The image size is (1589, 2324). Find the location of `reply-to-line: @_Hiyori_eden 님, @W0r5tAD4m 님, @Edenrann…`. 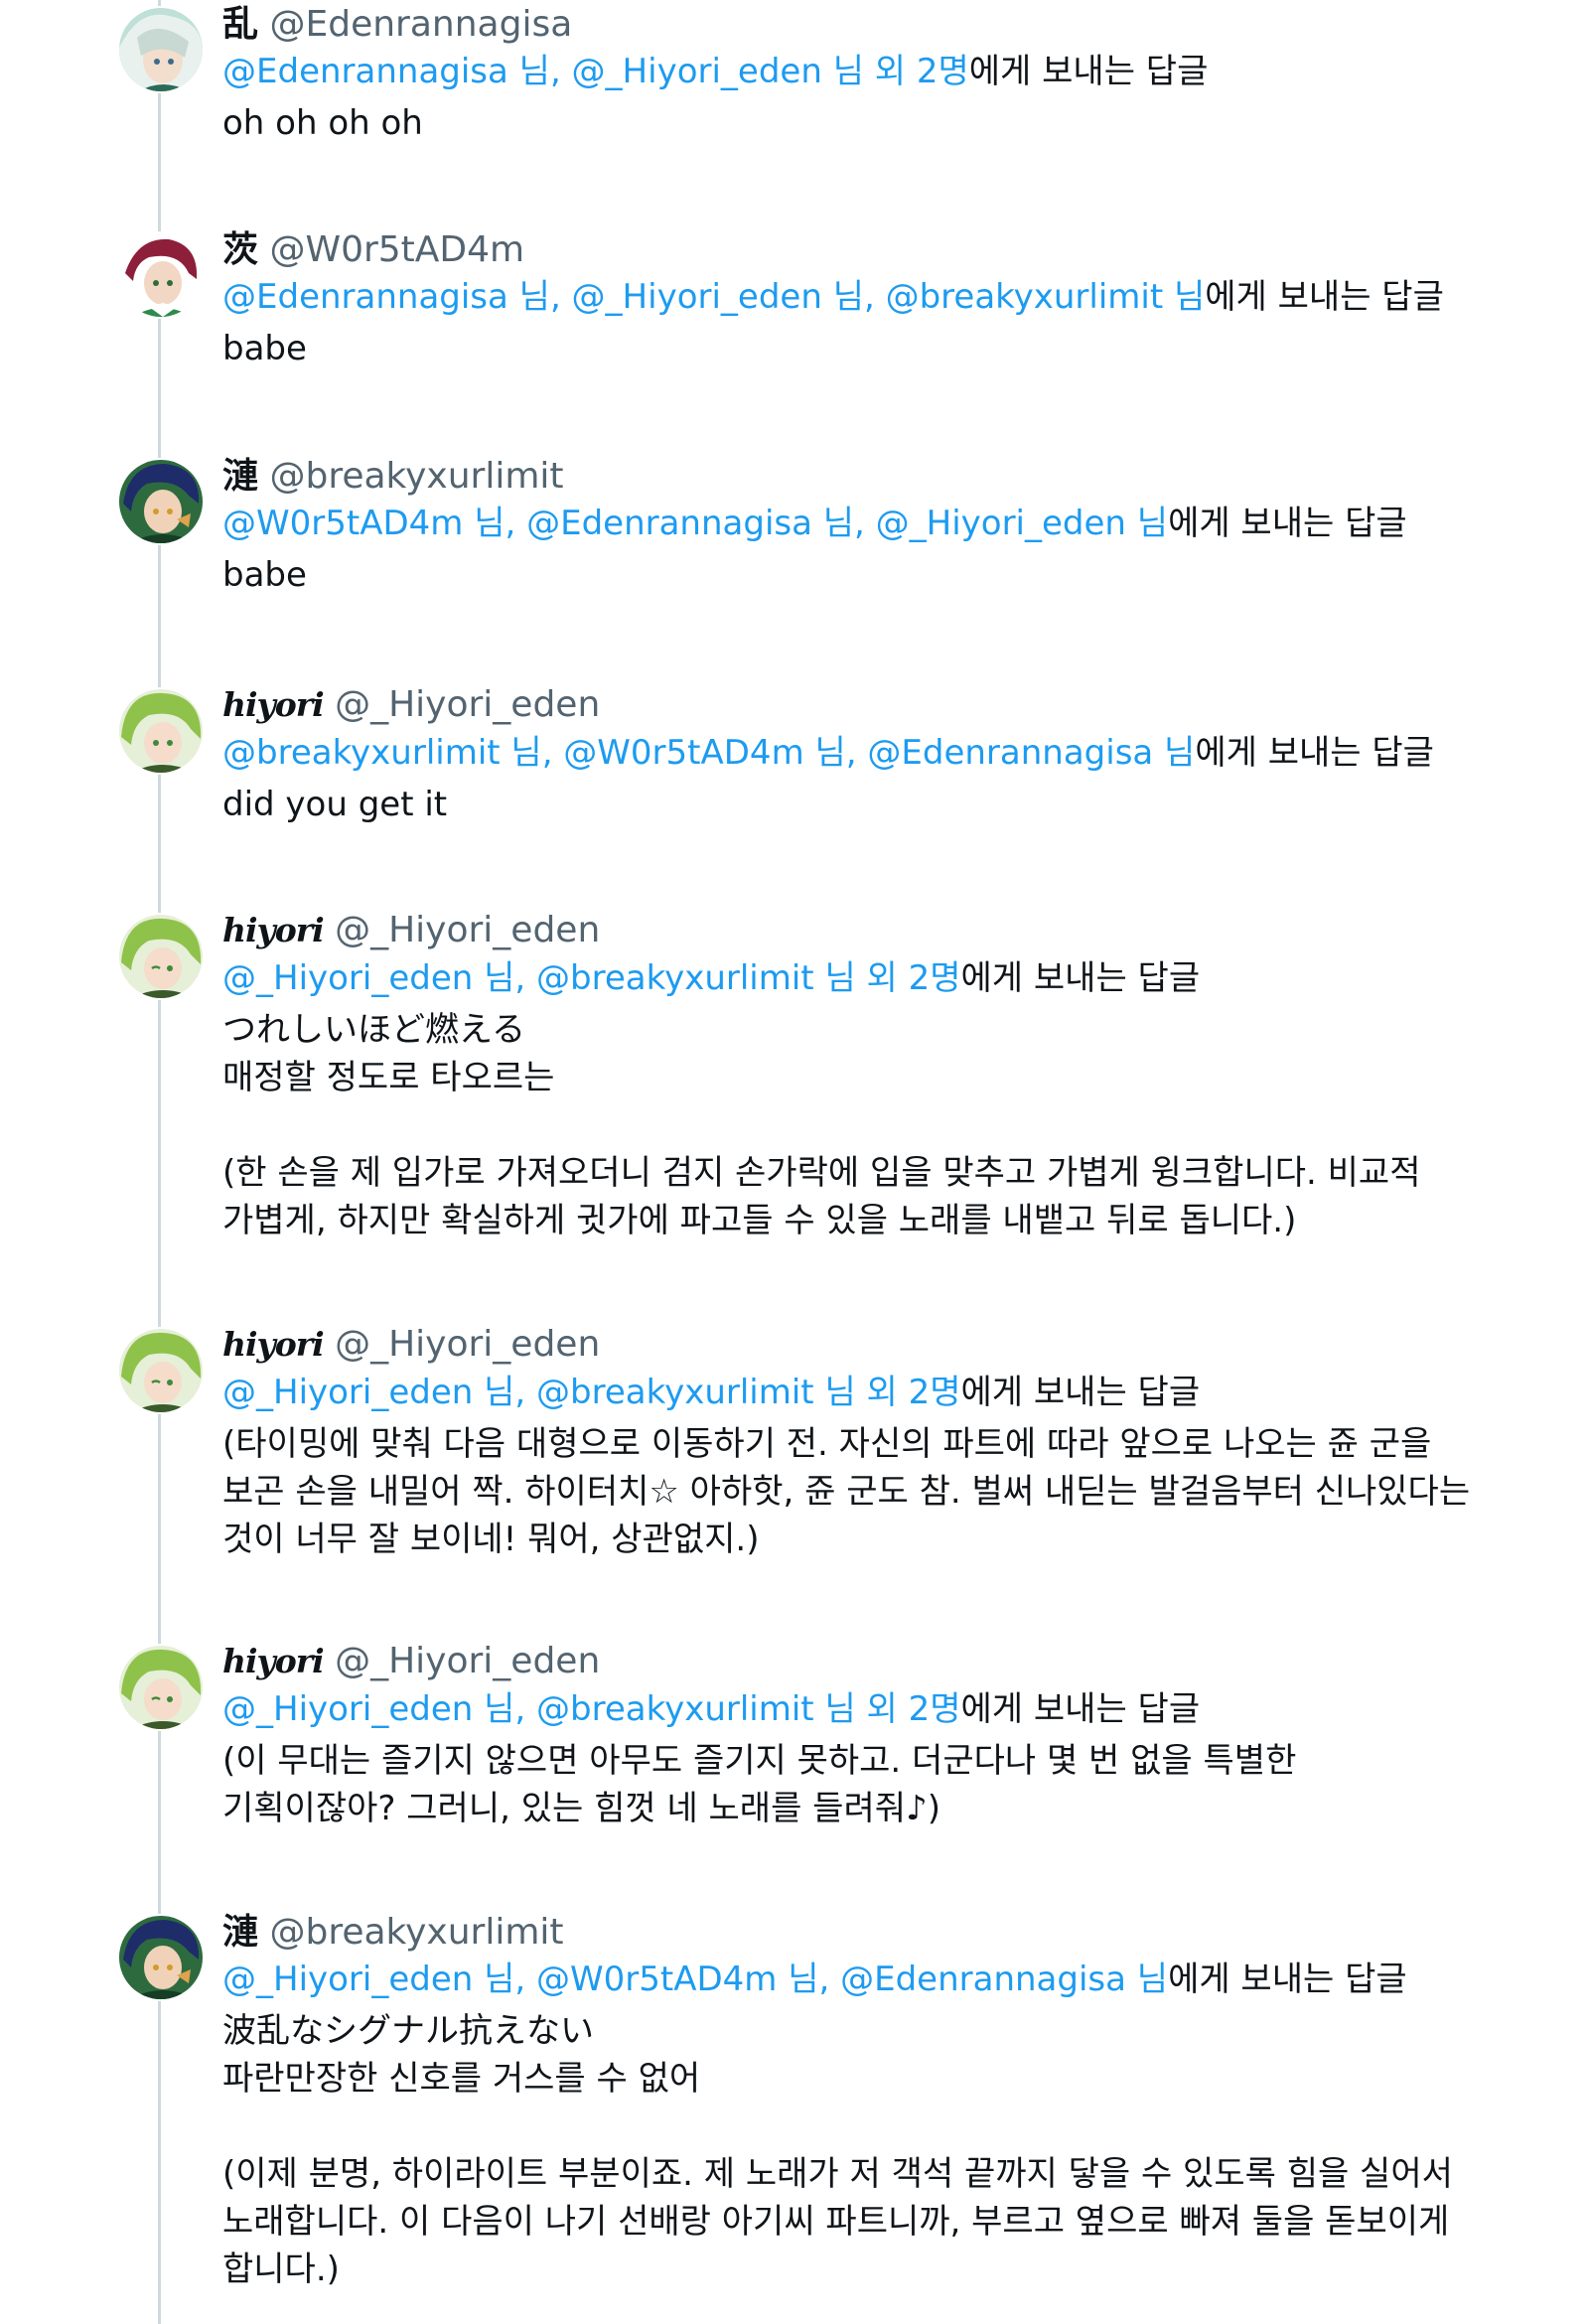

reply-to-line: @_Hiyori_eden 님, @W0r5tAD4m 님, @Edenrann… is located at coordinates (868, 1979).